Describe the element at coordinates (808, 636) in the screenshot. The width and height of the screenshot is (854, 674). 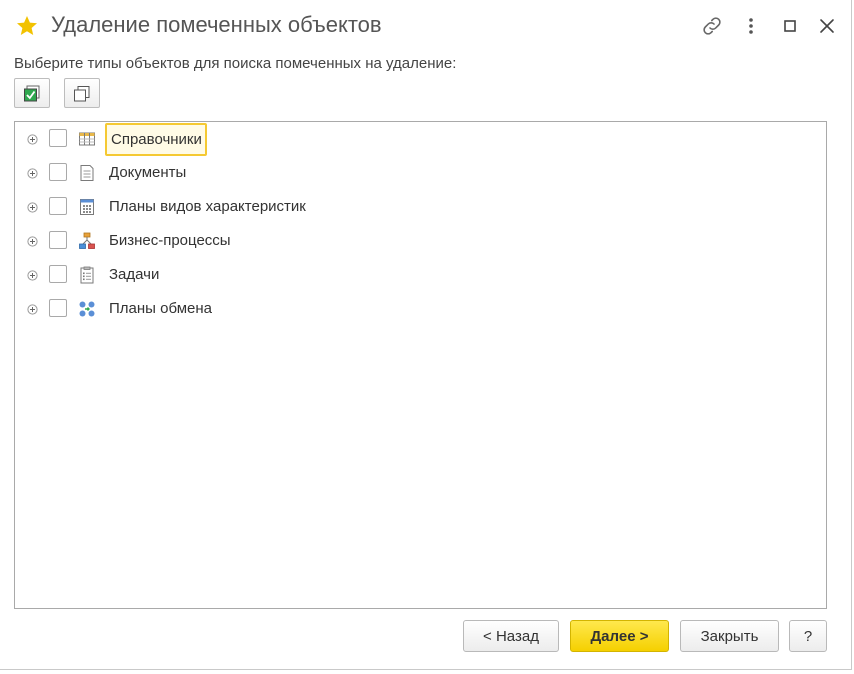
I see `help-button: ?` at that location.